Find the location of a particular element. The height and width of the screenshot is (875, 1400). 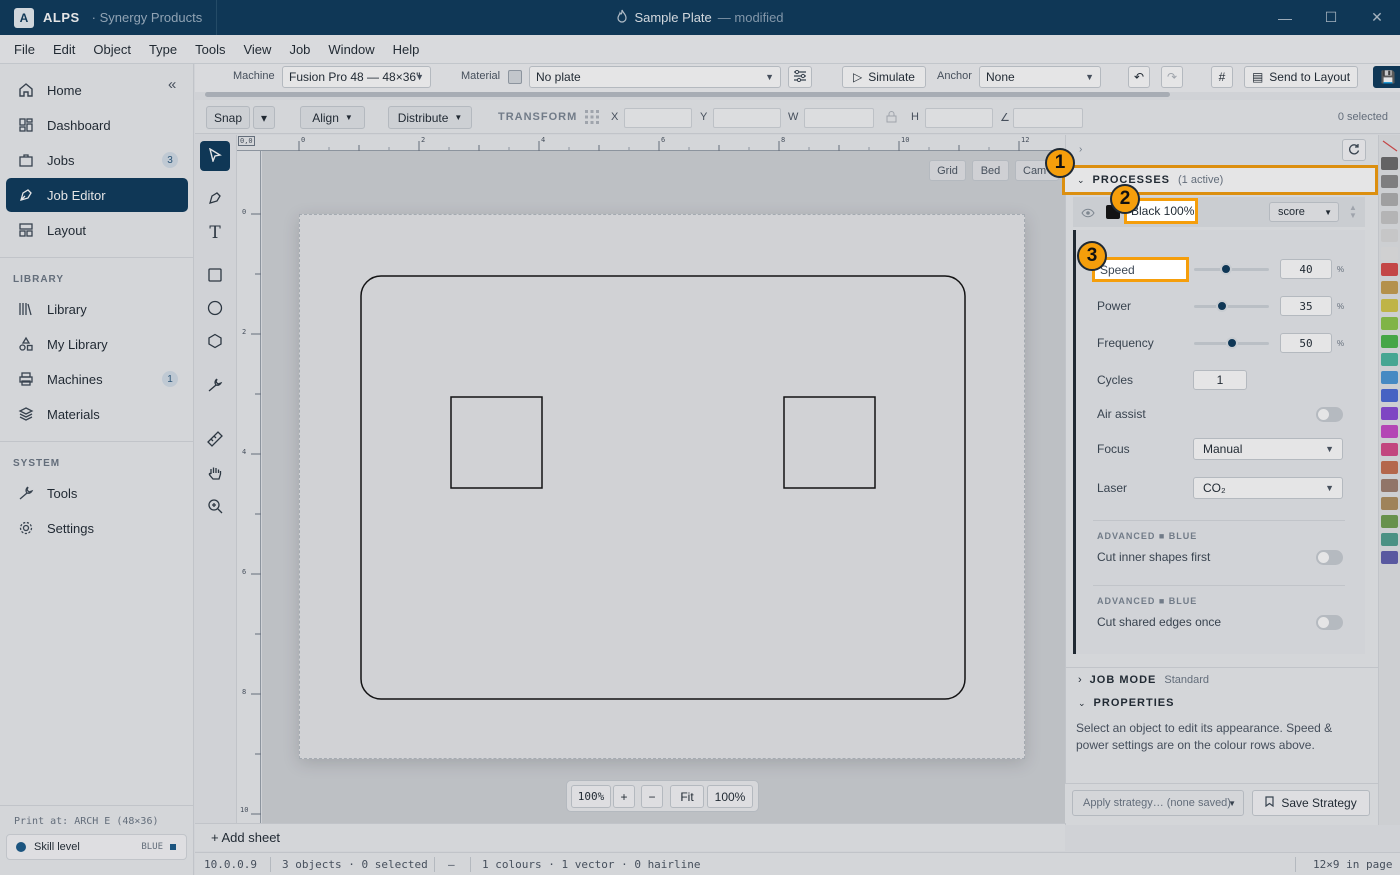

menu-edit: Edit is located at coordinates (64, 49).